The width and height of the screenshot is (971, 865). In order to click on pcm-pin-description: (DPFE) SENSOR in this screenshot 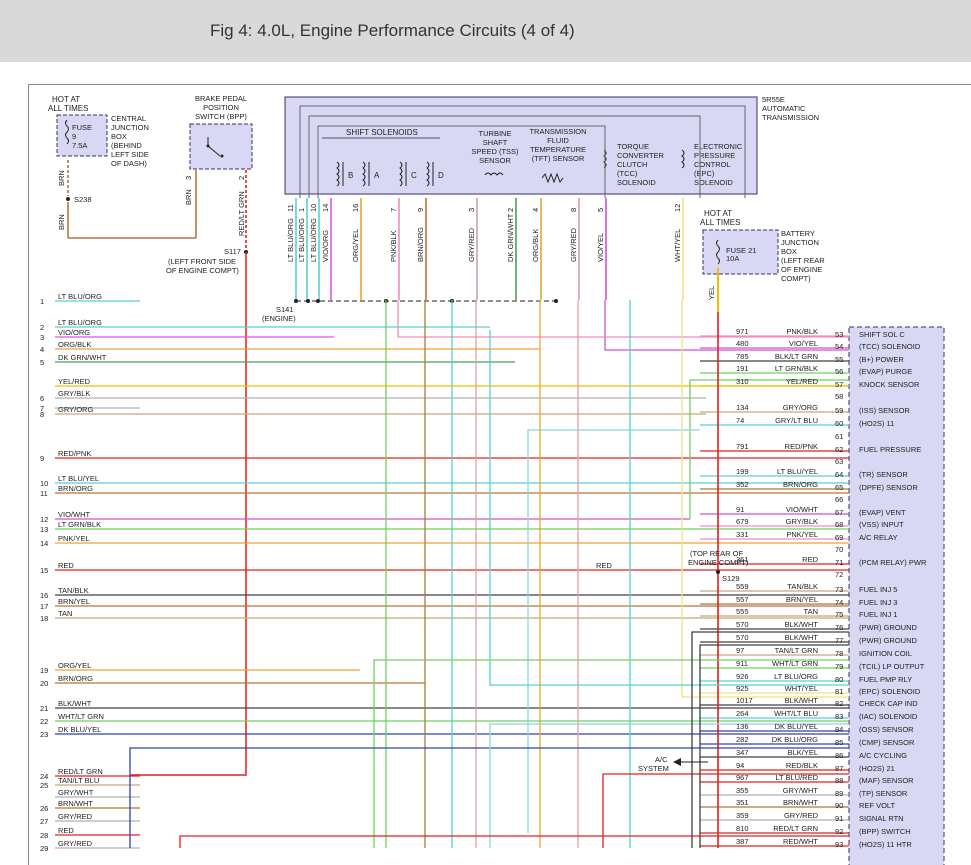, I will do `click(888, 487)`.